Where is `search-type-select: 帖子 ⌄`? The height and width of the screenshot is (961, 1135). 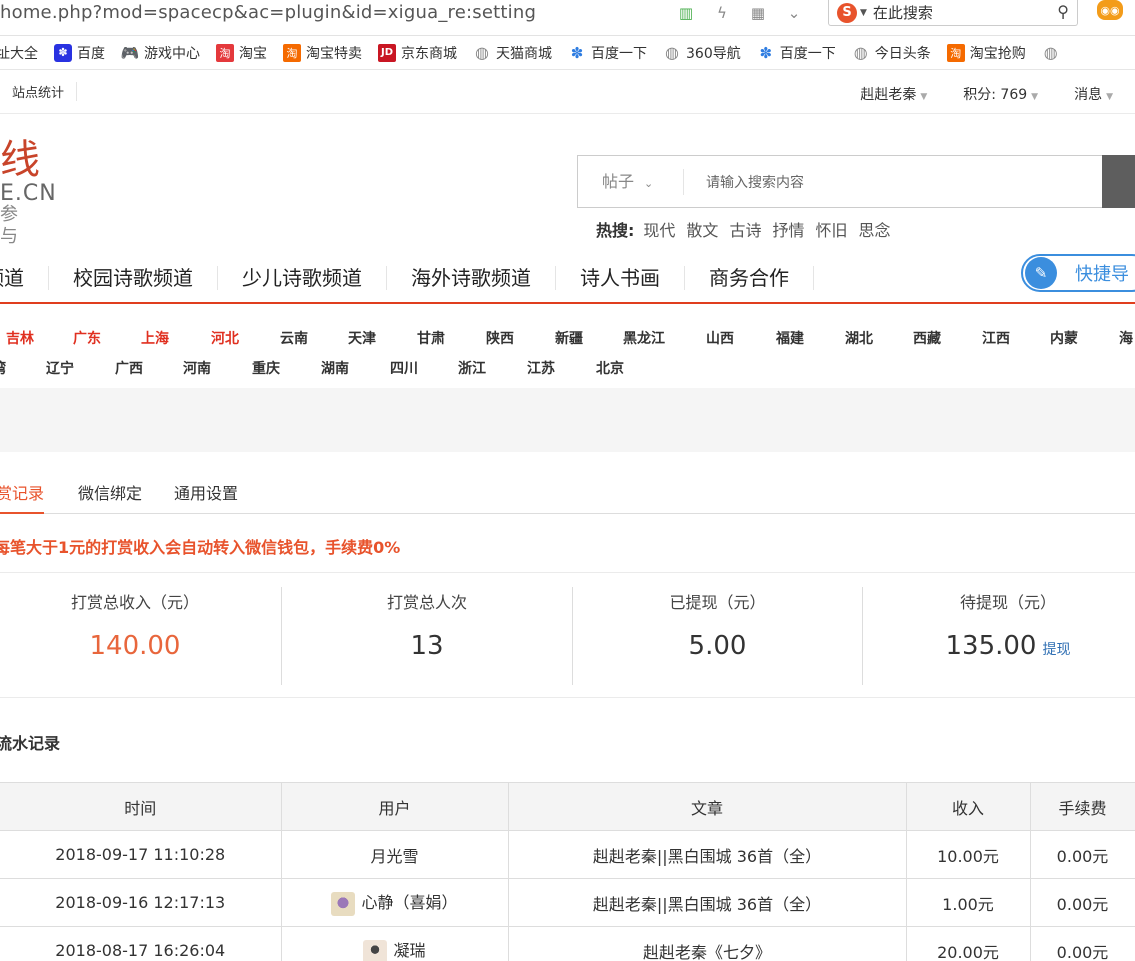 search-type-select: 帖子 ⌄ is located at coordinates (631, 181).